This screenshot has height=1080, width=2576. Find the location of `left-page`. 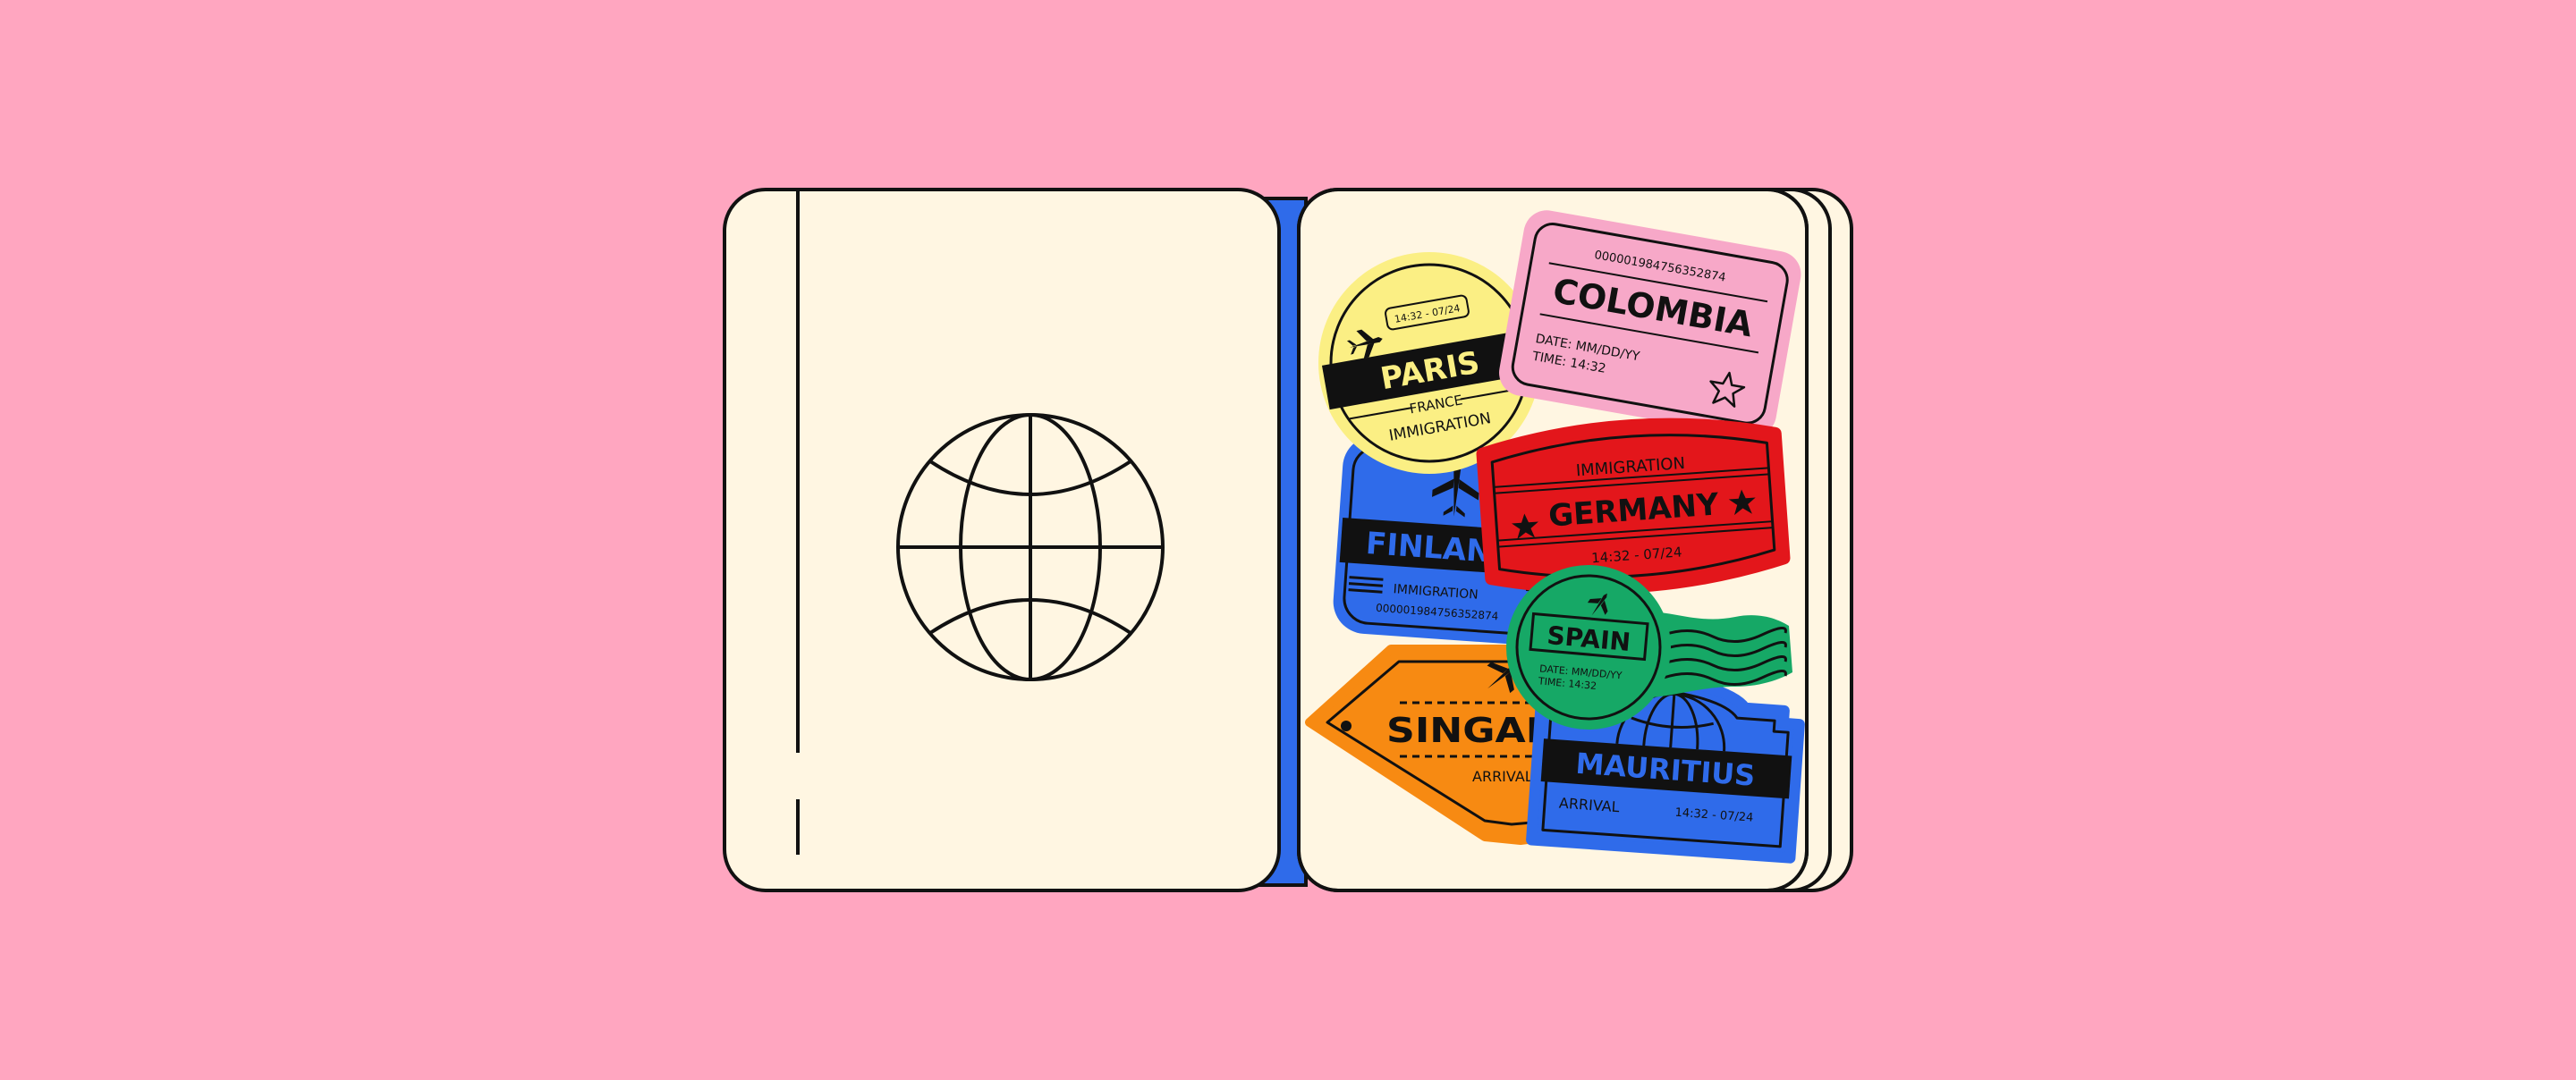

left-page is located at coordinates (1002, 540).